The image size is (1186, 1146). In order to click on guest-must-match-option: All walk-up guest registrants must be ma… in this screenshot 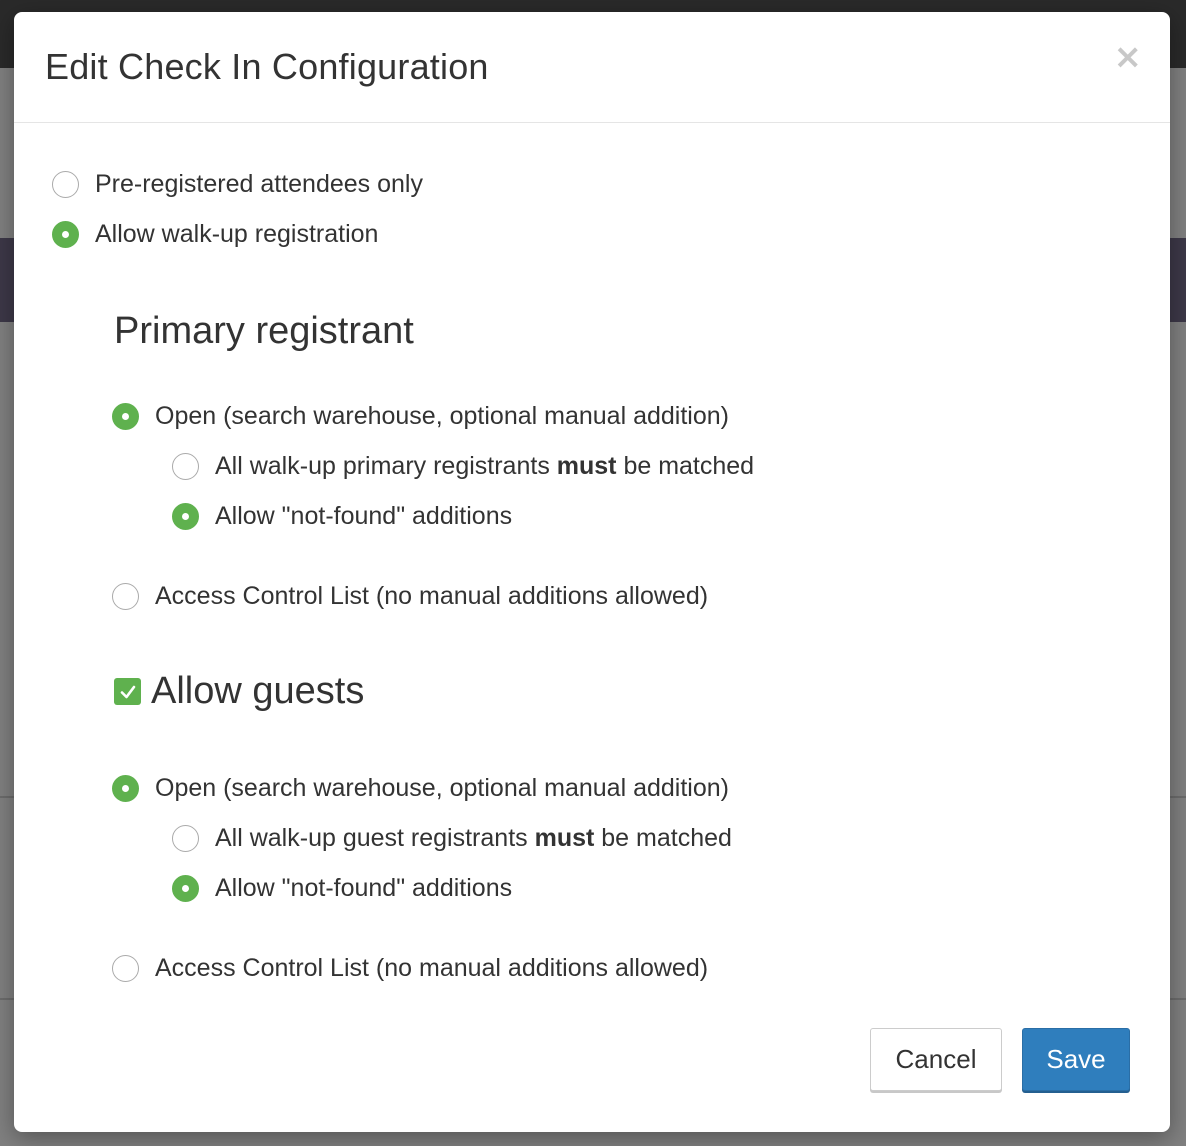, I will do `click(452, 838)`.